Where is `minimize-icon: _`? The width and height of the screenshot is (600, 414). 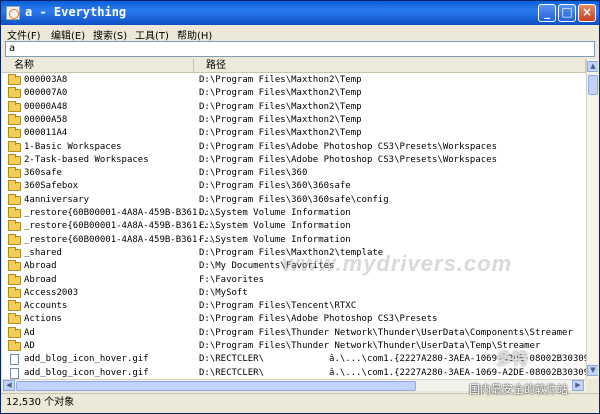
minimize-icon: _ is located at coordinates (547, 12).